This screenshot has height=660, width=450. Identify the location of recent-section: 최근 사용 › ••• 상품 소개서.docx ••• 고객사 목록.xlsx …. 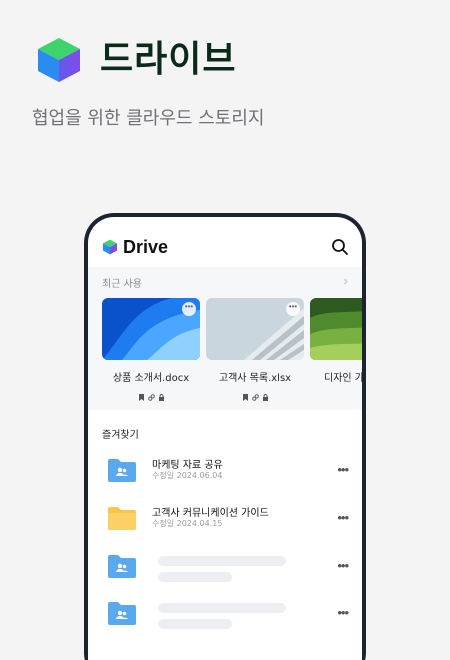
(225, 338).